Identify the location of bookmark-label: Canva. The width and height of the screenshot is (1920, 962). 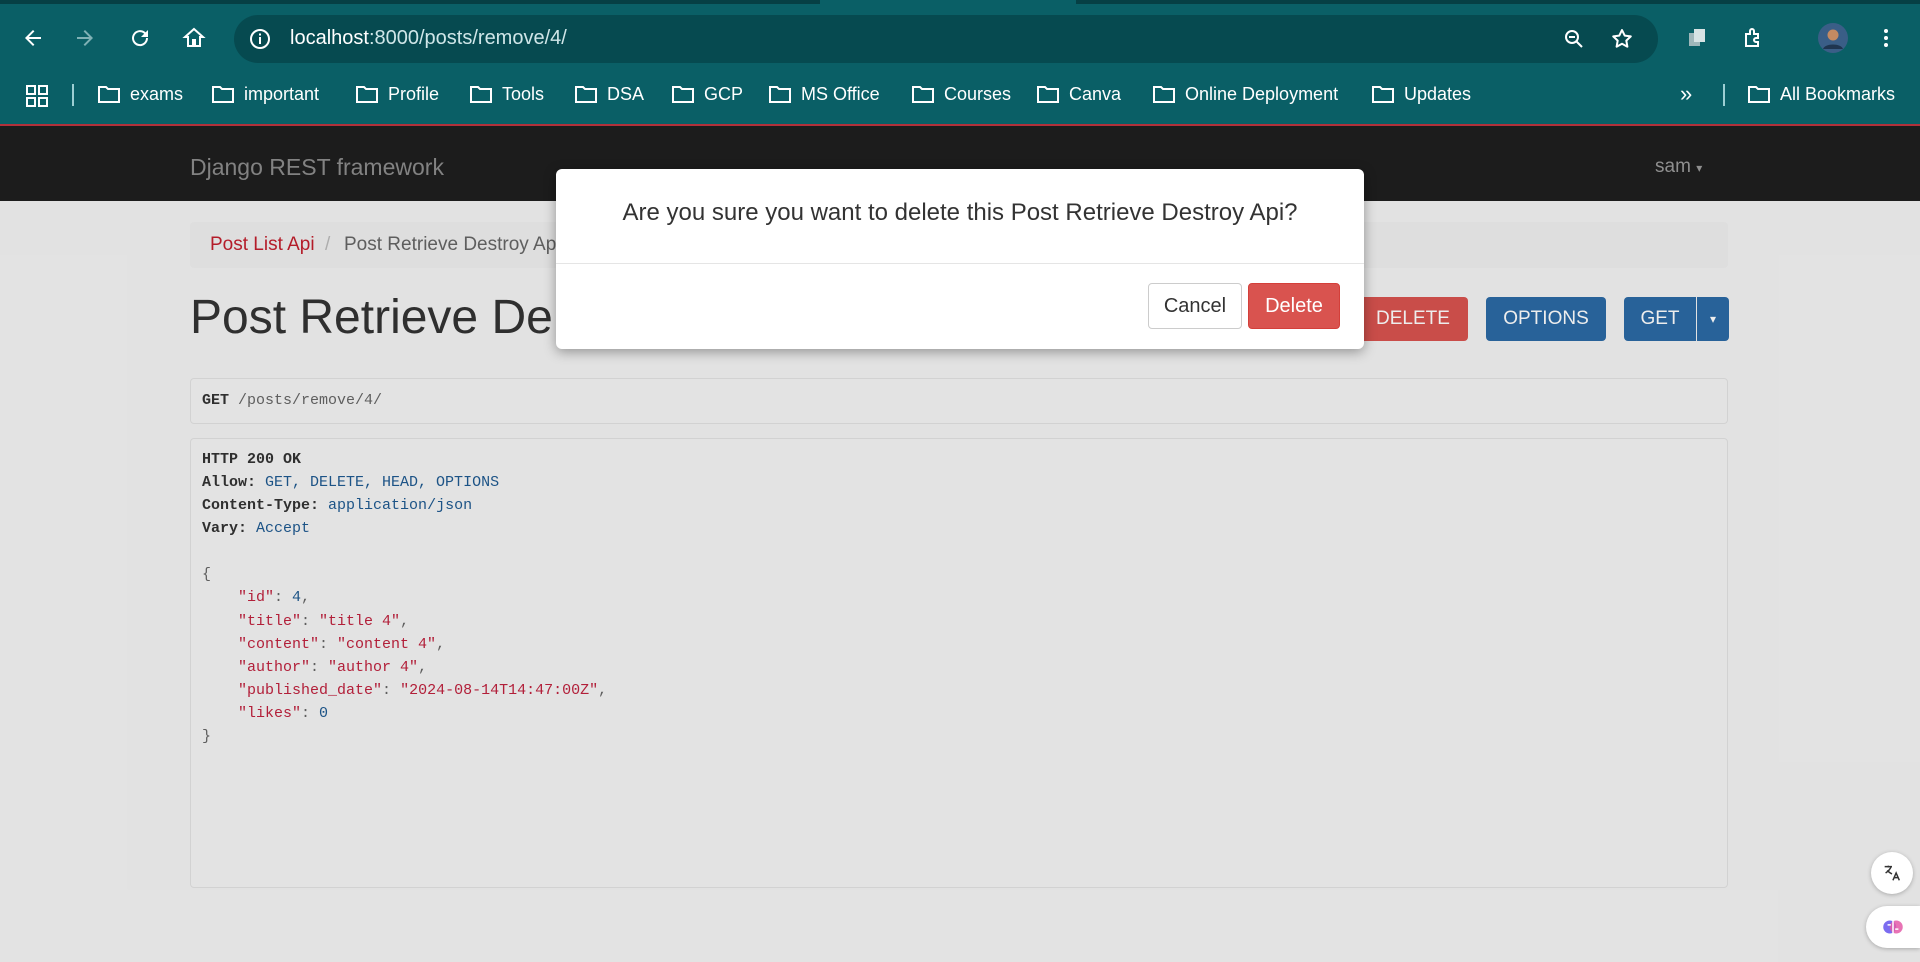
(1095, 93).